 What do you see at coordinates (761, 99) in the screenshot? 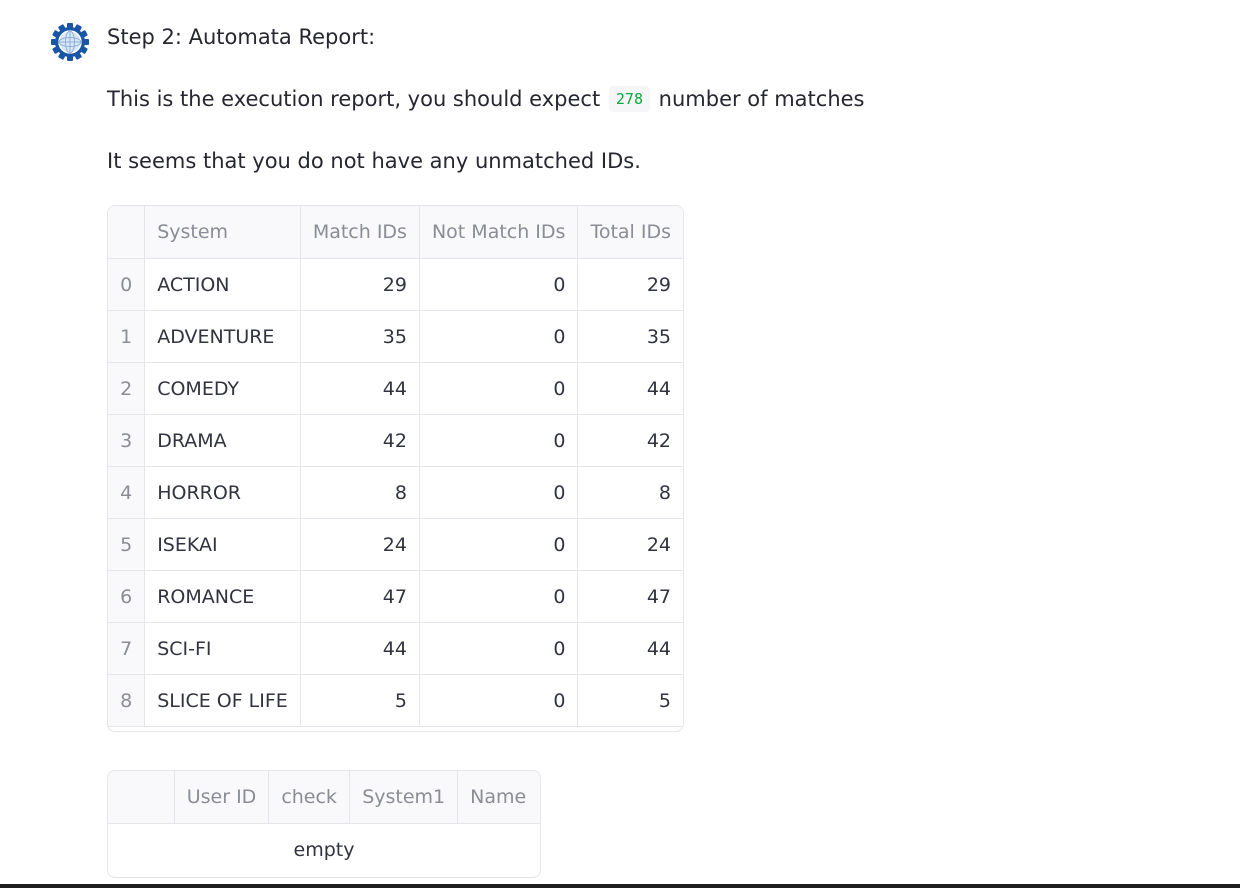
I see `report-suffix: number of matches` at bounding box center [761, 99].